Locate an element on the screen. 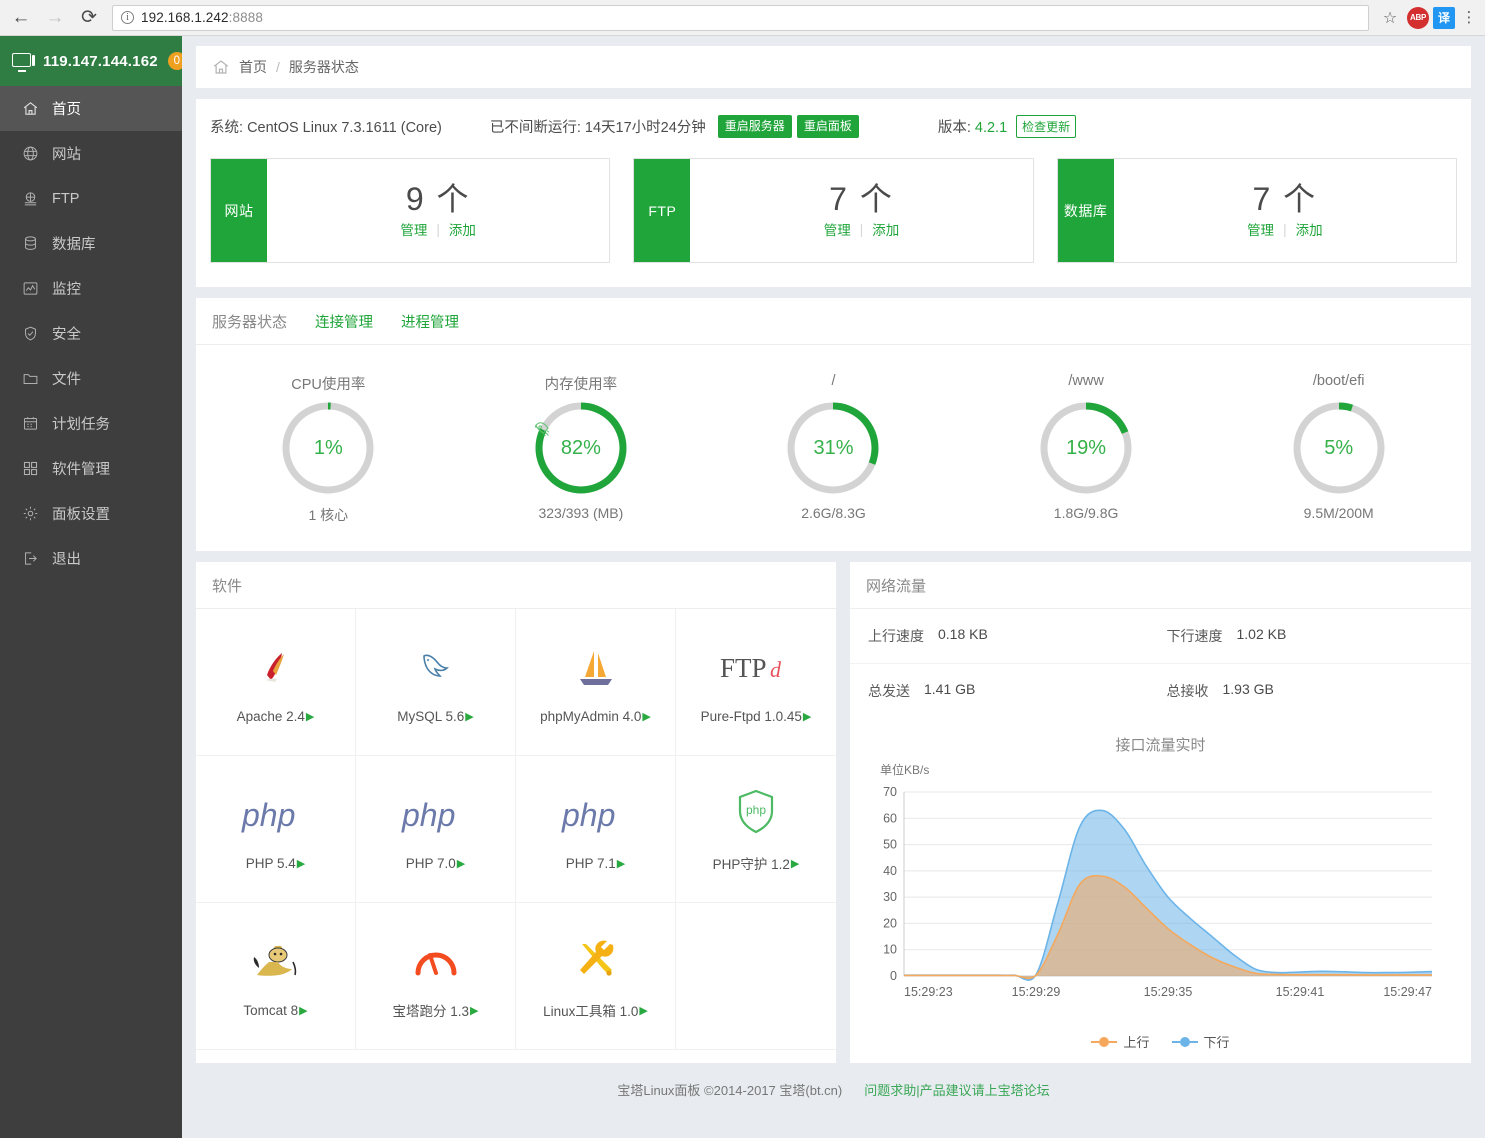 The image size is (1485, 1138). browser-menu-icon: ⋮ is located at coordinates (1469, 17).